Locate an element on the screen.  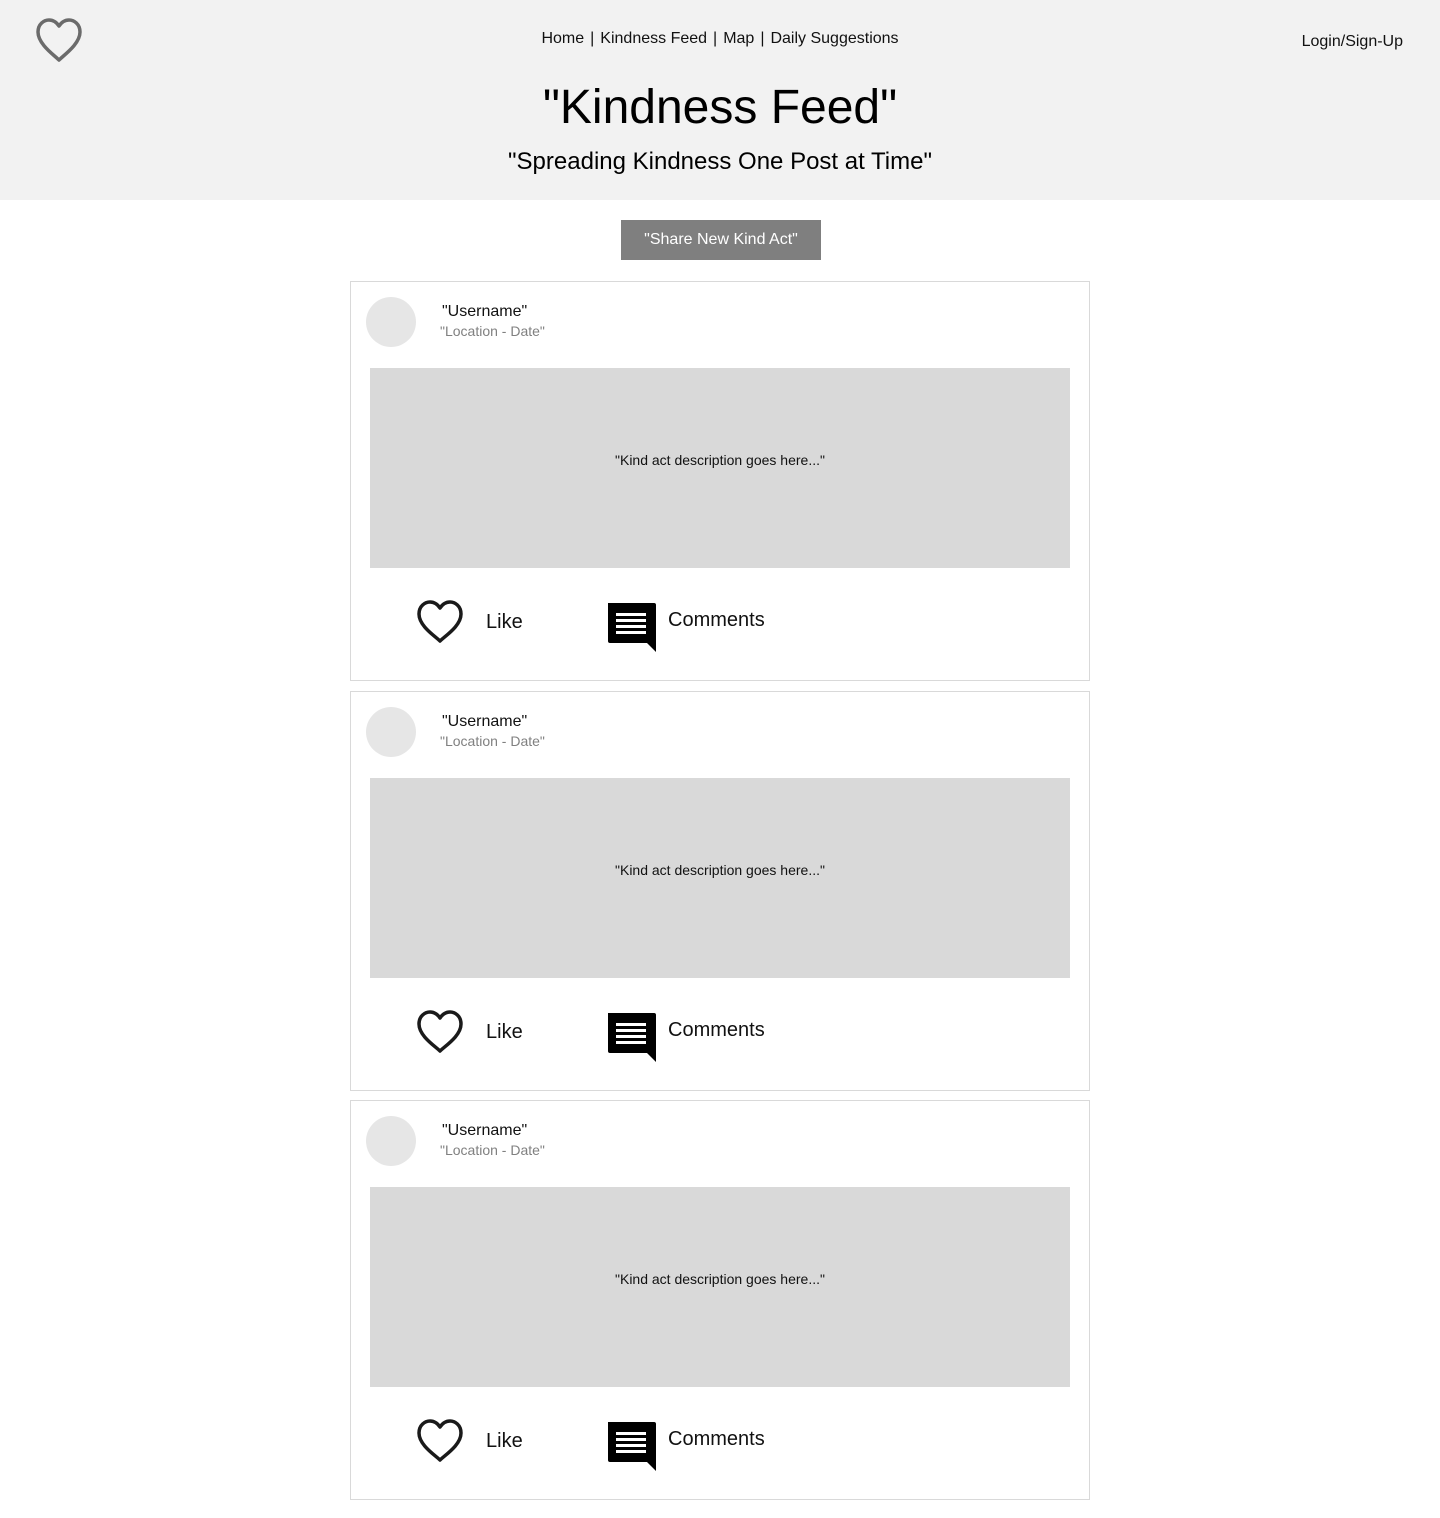
share-new-kind-act-button: "Share New Kind Act" is located at coordinates (721, 240).